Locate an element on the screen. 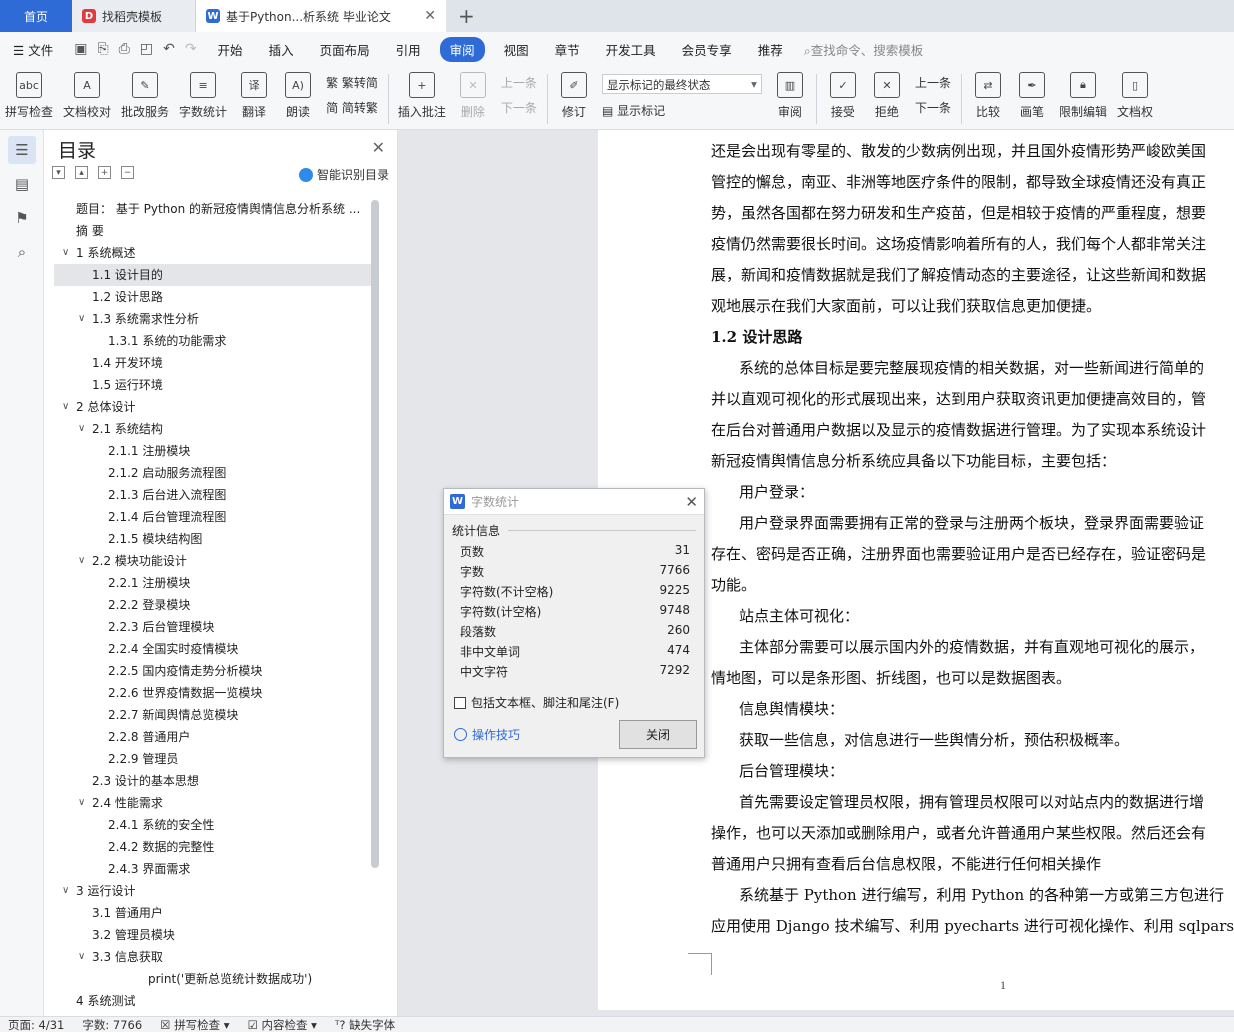 The image size is (1234, 1033). toc-item: 2.1.2 启动服务流程图 is located at coordinates (214, 473).